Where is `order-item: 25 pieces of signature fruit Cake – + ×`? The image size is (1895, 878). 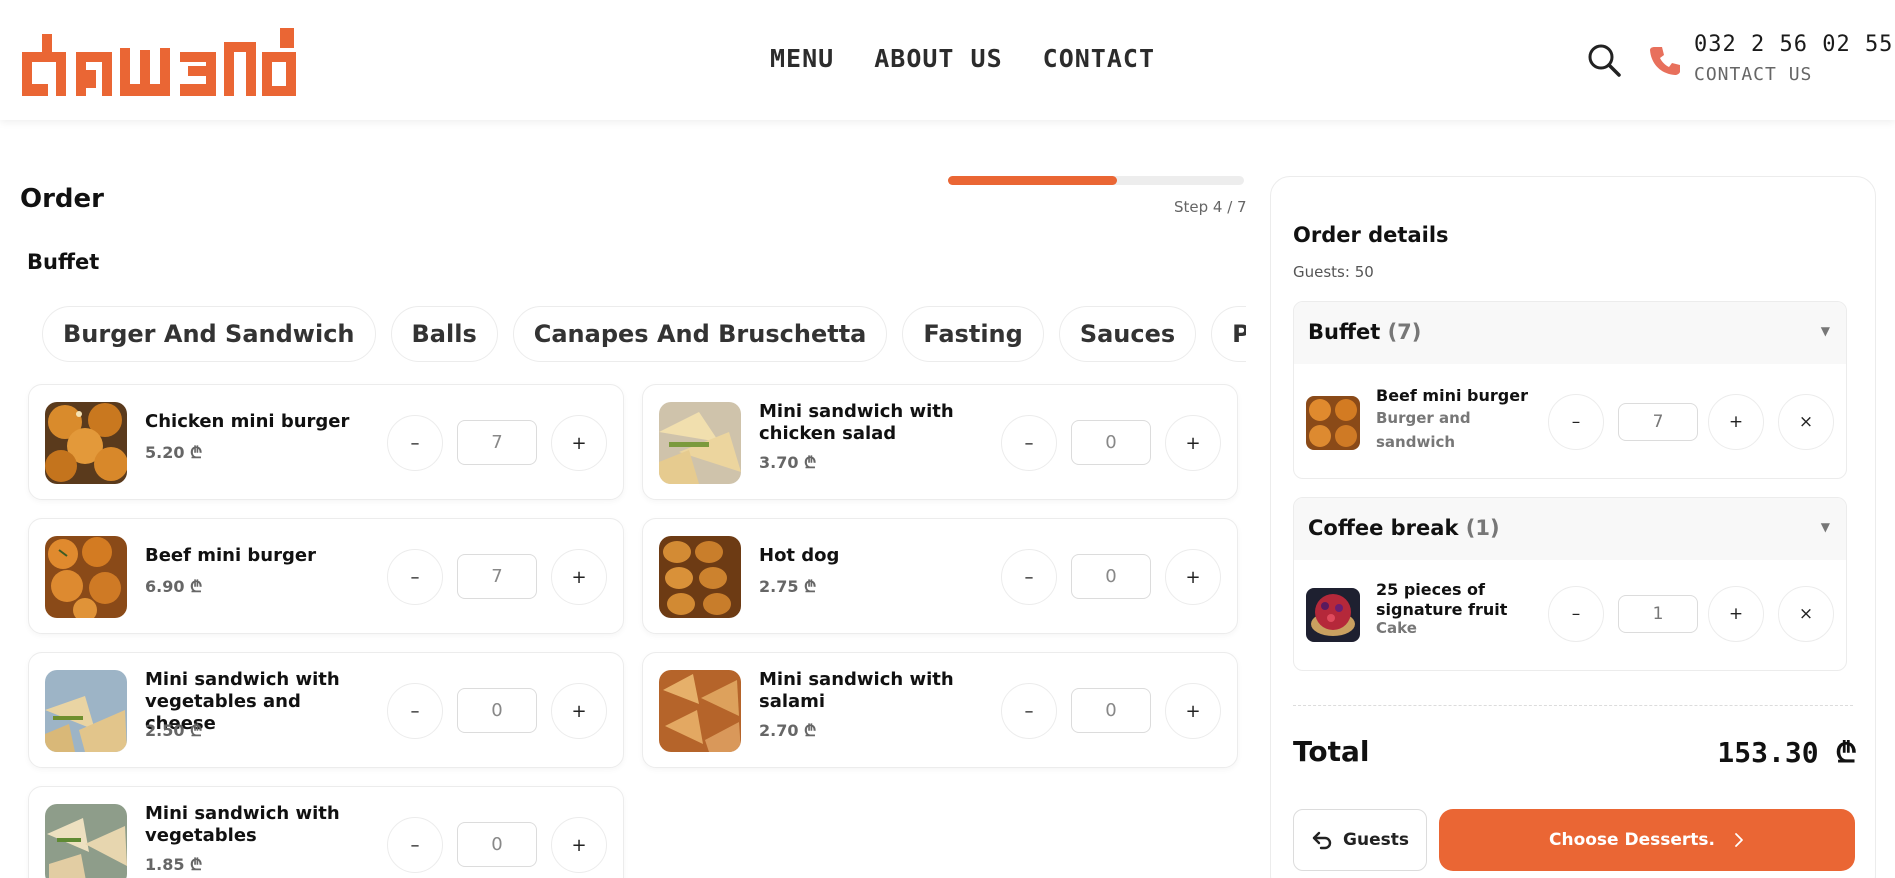 order-item: 25 pieces of signature fruit Cake – + × is located at coordinates (1570, 615).